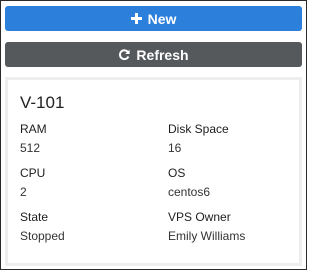  Describe the element at coordinates (189, 192) in the screenshot. I see `os-value: centos6` at that location.